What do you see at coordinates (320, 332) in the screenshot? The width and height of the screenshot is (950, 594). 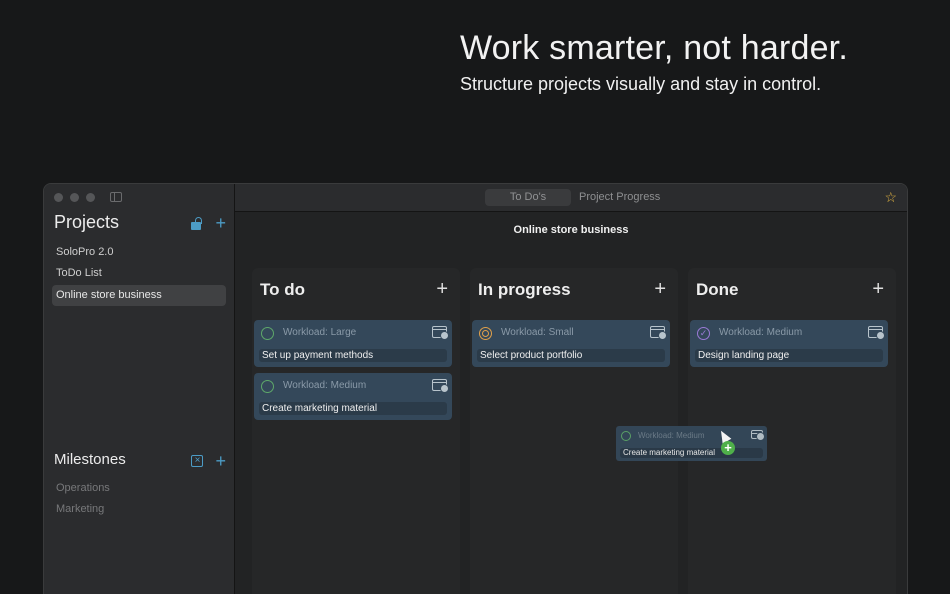 I see `card-workload: Workload: Large` at bounding box center [320, 332].